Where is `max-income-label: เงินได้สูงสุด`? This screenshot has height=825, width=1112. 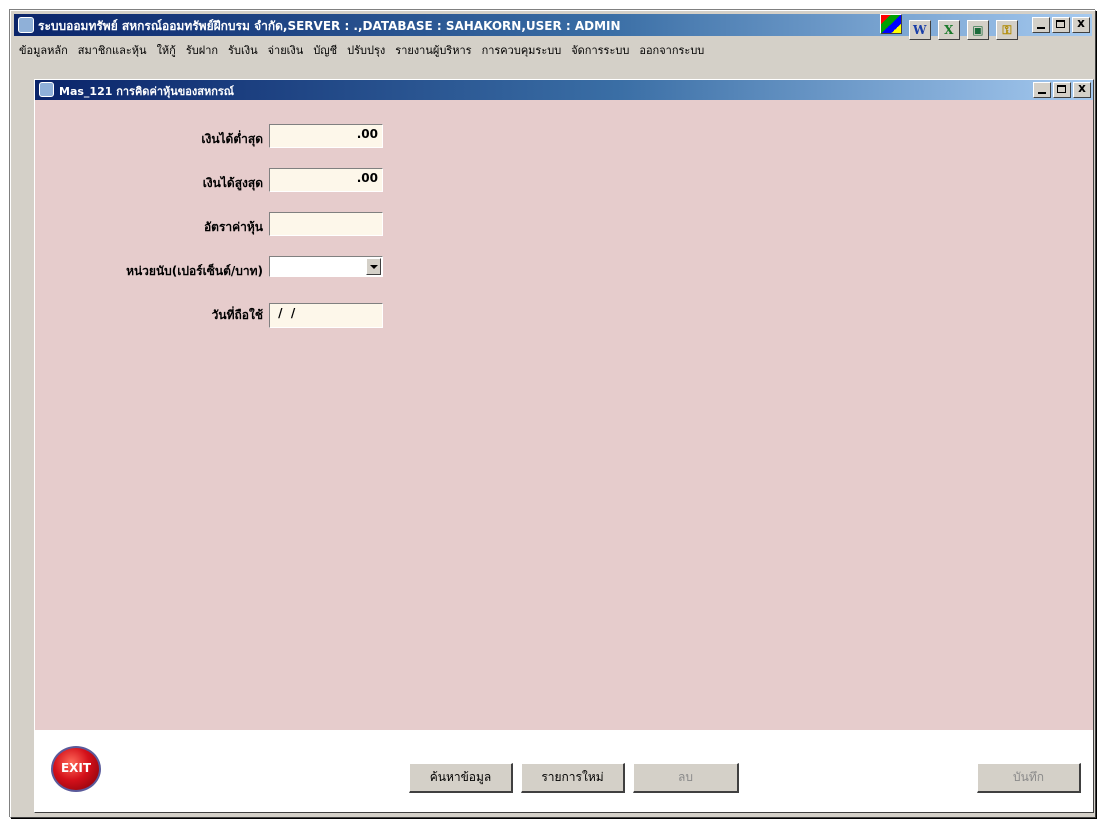 max-income-label: เงินได้สูงสุด is located at coordinates (232, 183).